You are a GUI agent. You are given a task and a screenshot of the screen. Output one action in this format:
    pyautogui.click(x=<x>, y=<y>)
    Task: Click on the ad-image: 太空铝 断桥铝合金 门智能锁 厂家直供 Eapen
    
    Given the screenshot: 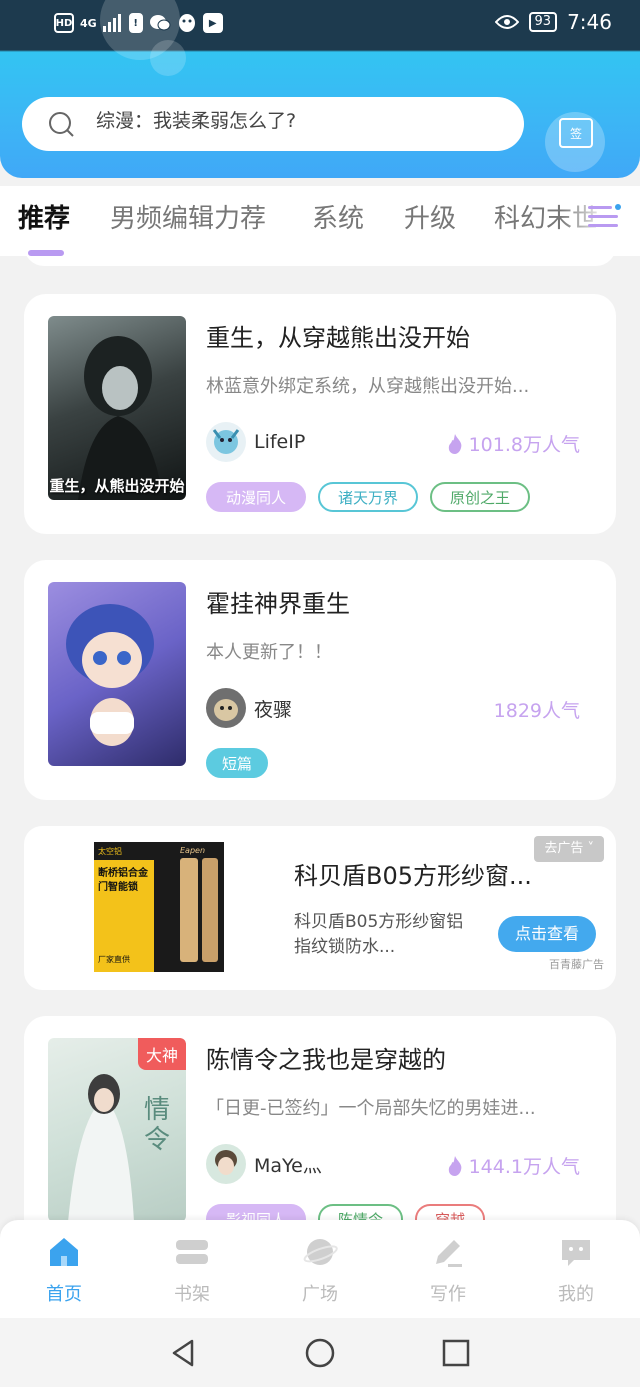 What is the action you would take?
    pyautogui.click(x=159, y=907)
    